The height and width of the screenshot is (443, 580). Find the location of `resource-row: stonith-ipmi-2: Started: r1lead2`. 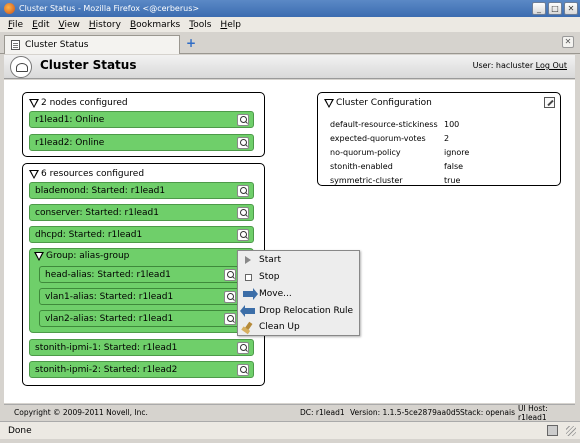

resource-row: stonith-ipmi-2: Started: r1lead2 is located at coordinates (141, 369).